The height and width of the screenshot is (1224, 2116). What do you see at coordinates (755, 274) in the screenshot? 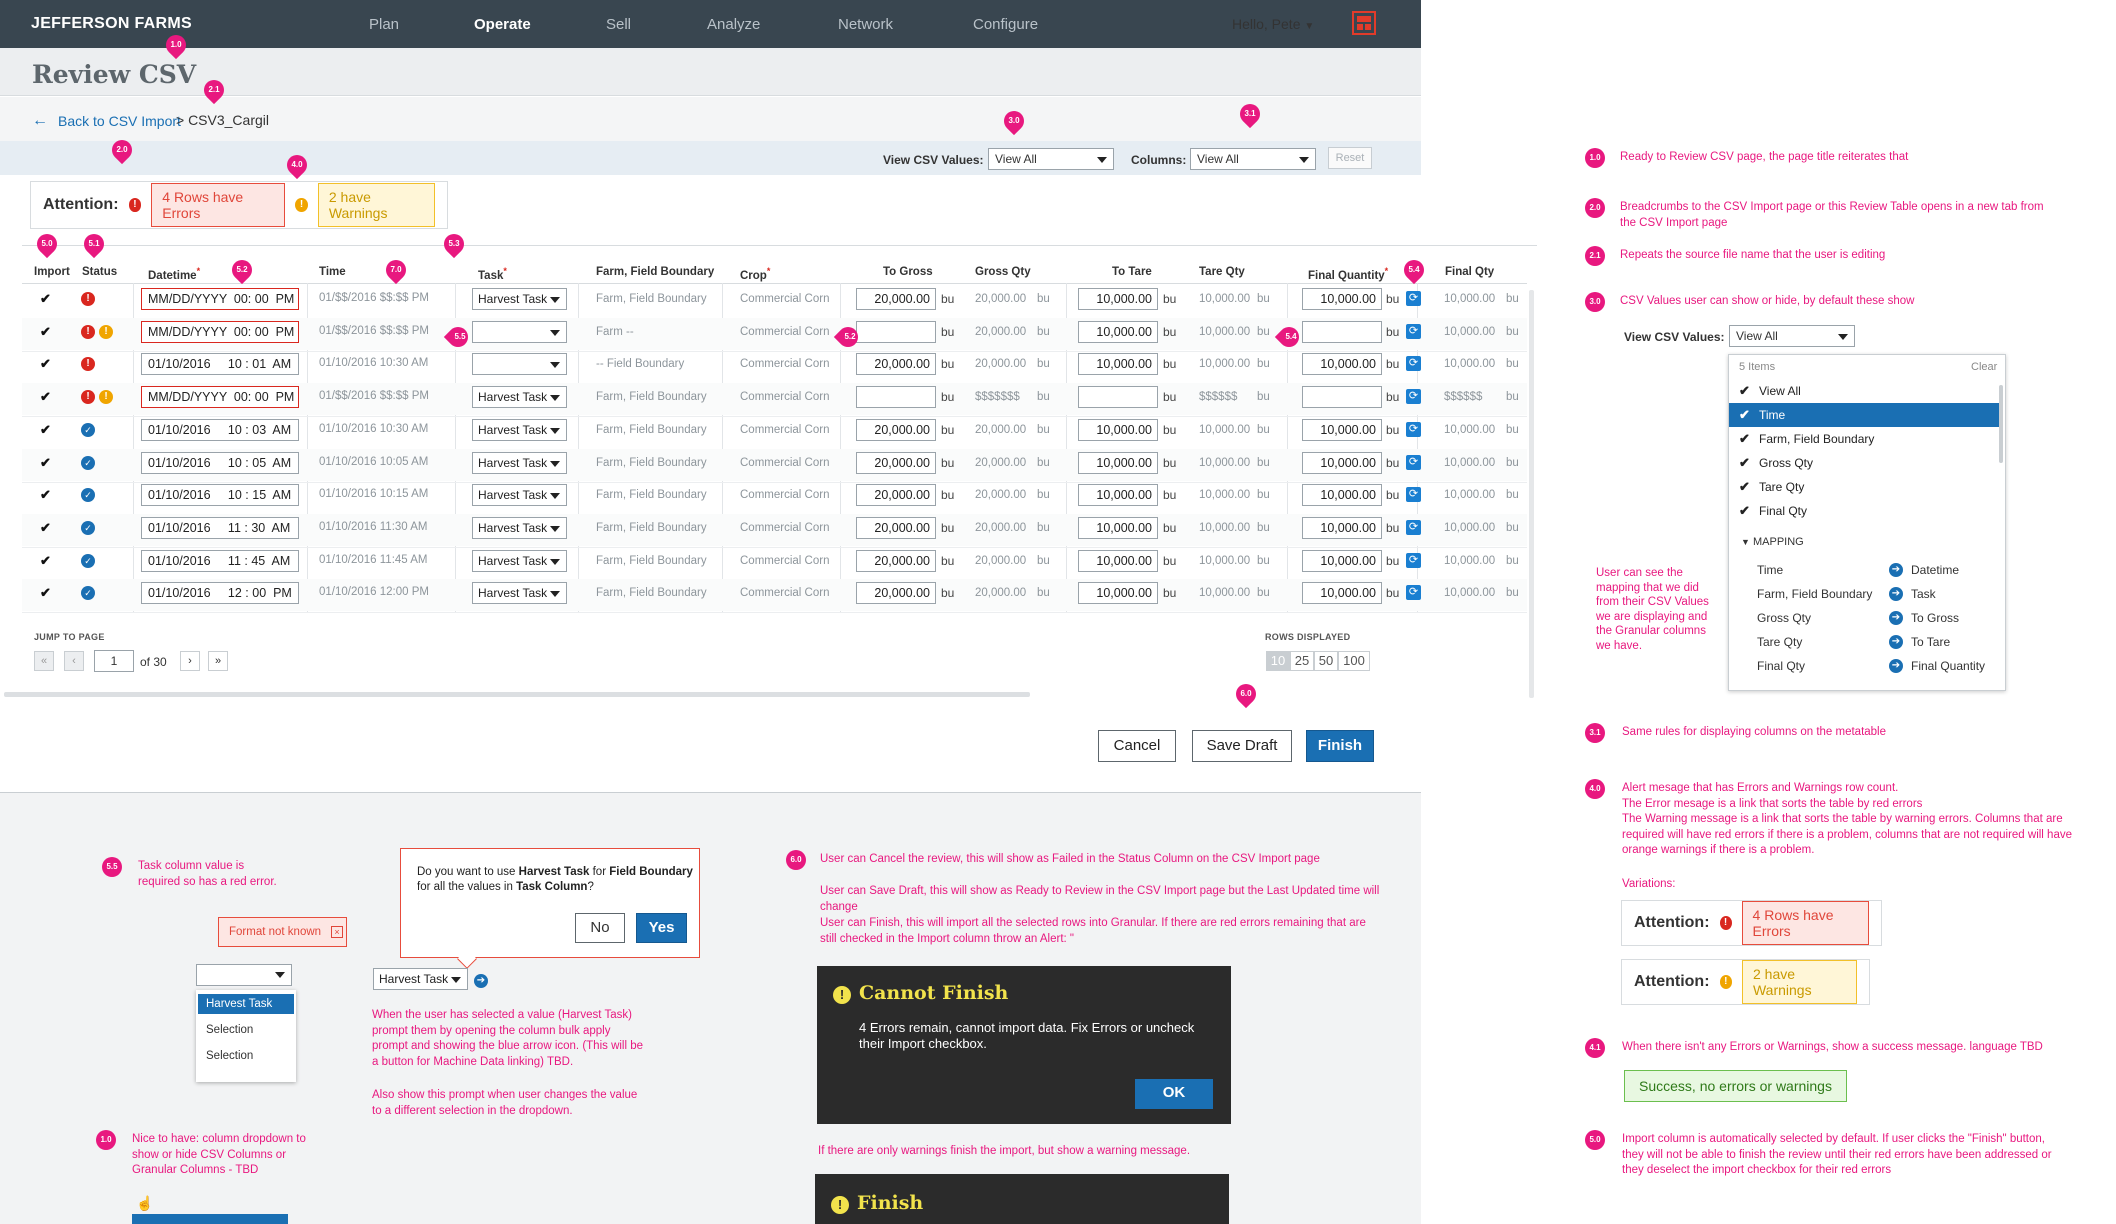
I see `column-header-crop: Crop*` at bounding box center [755, 274].